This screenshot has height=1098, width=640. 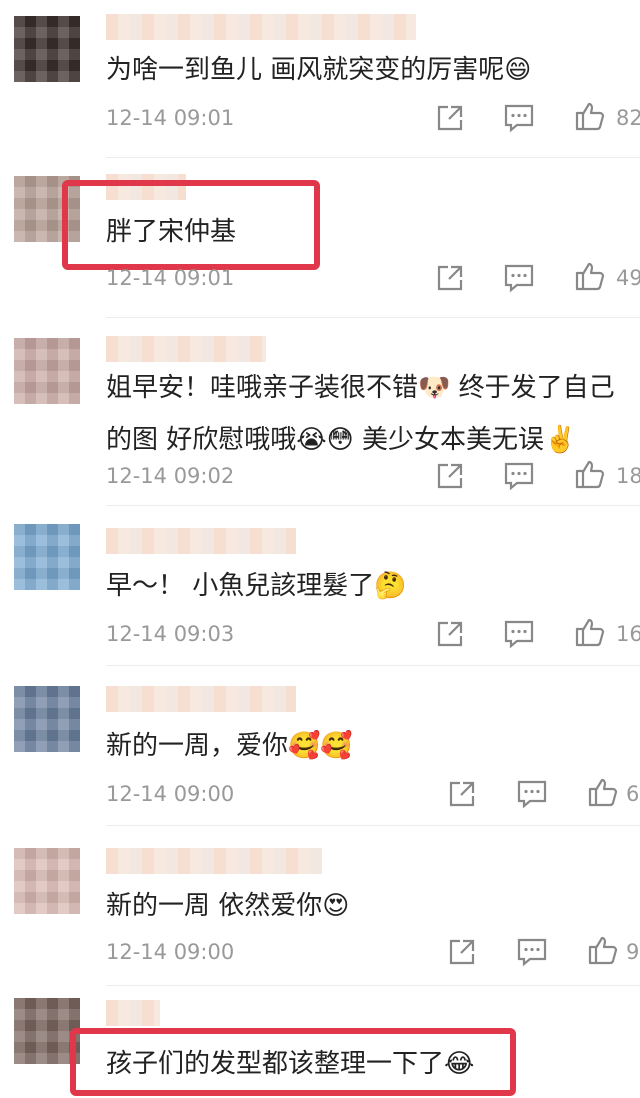 What do you see at coordinates (228, 906) in the screenshot?
I see `comment-text: 新的一周 依然爱你😍` at bounding box center [228, 906].